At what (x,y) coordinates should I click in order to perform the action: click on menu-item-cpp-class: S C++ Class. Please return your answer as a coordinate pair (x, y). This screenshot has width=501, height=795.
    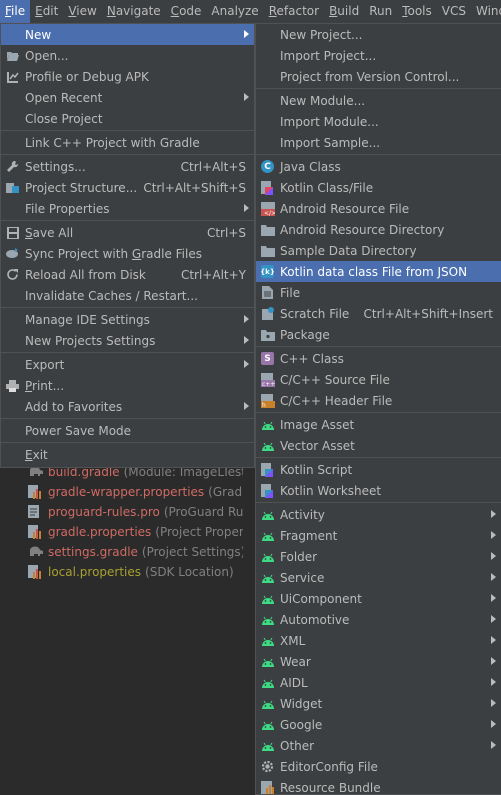
    Looking at the image, I should click on (378, 358).